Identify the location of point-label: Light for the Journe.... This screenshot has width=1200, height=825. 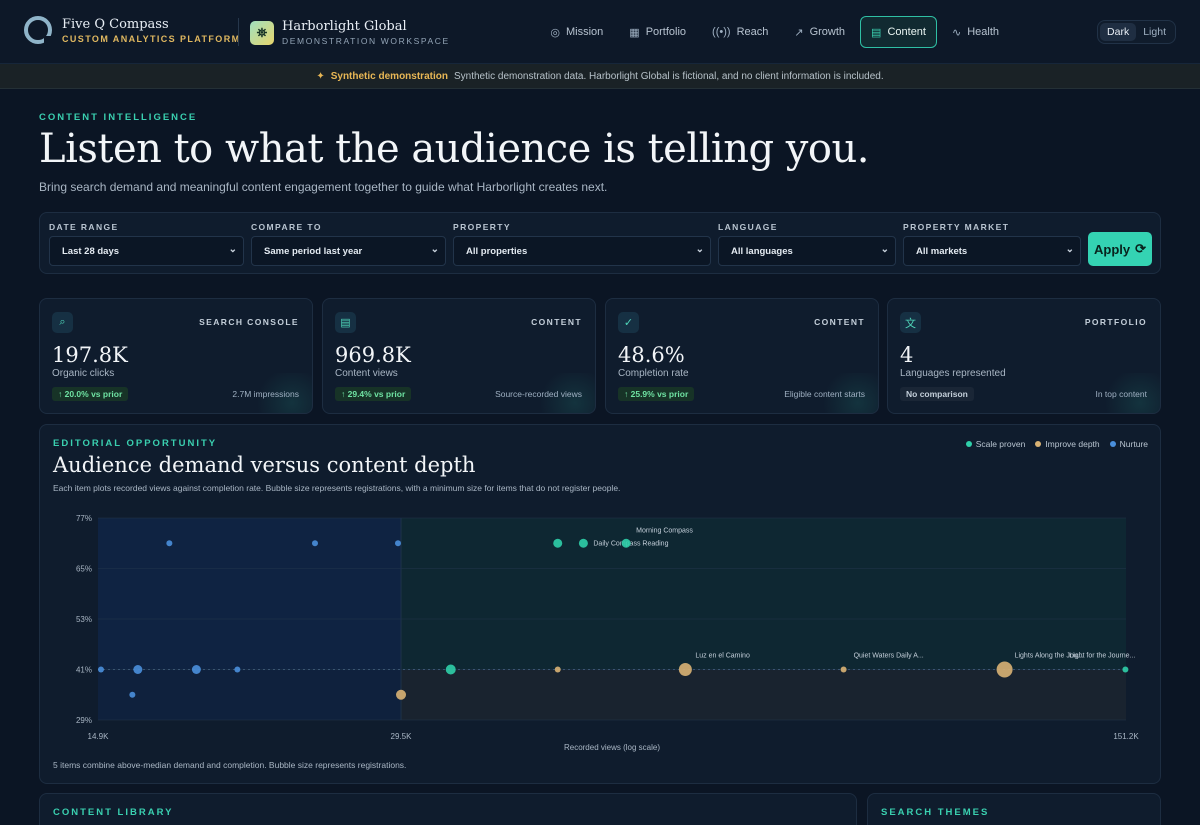
(1102, 656).